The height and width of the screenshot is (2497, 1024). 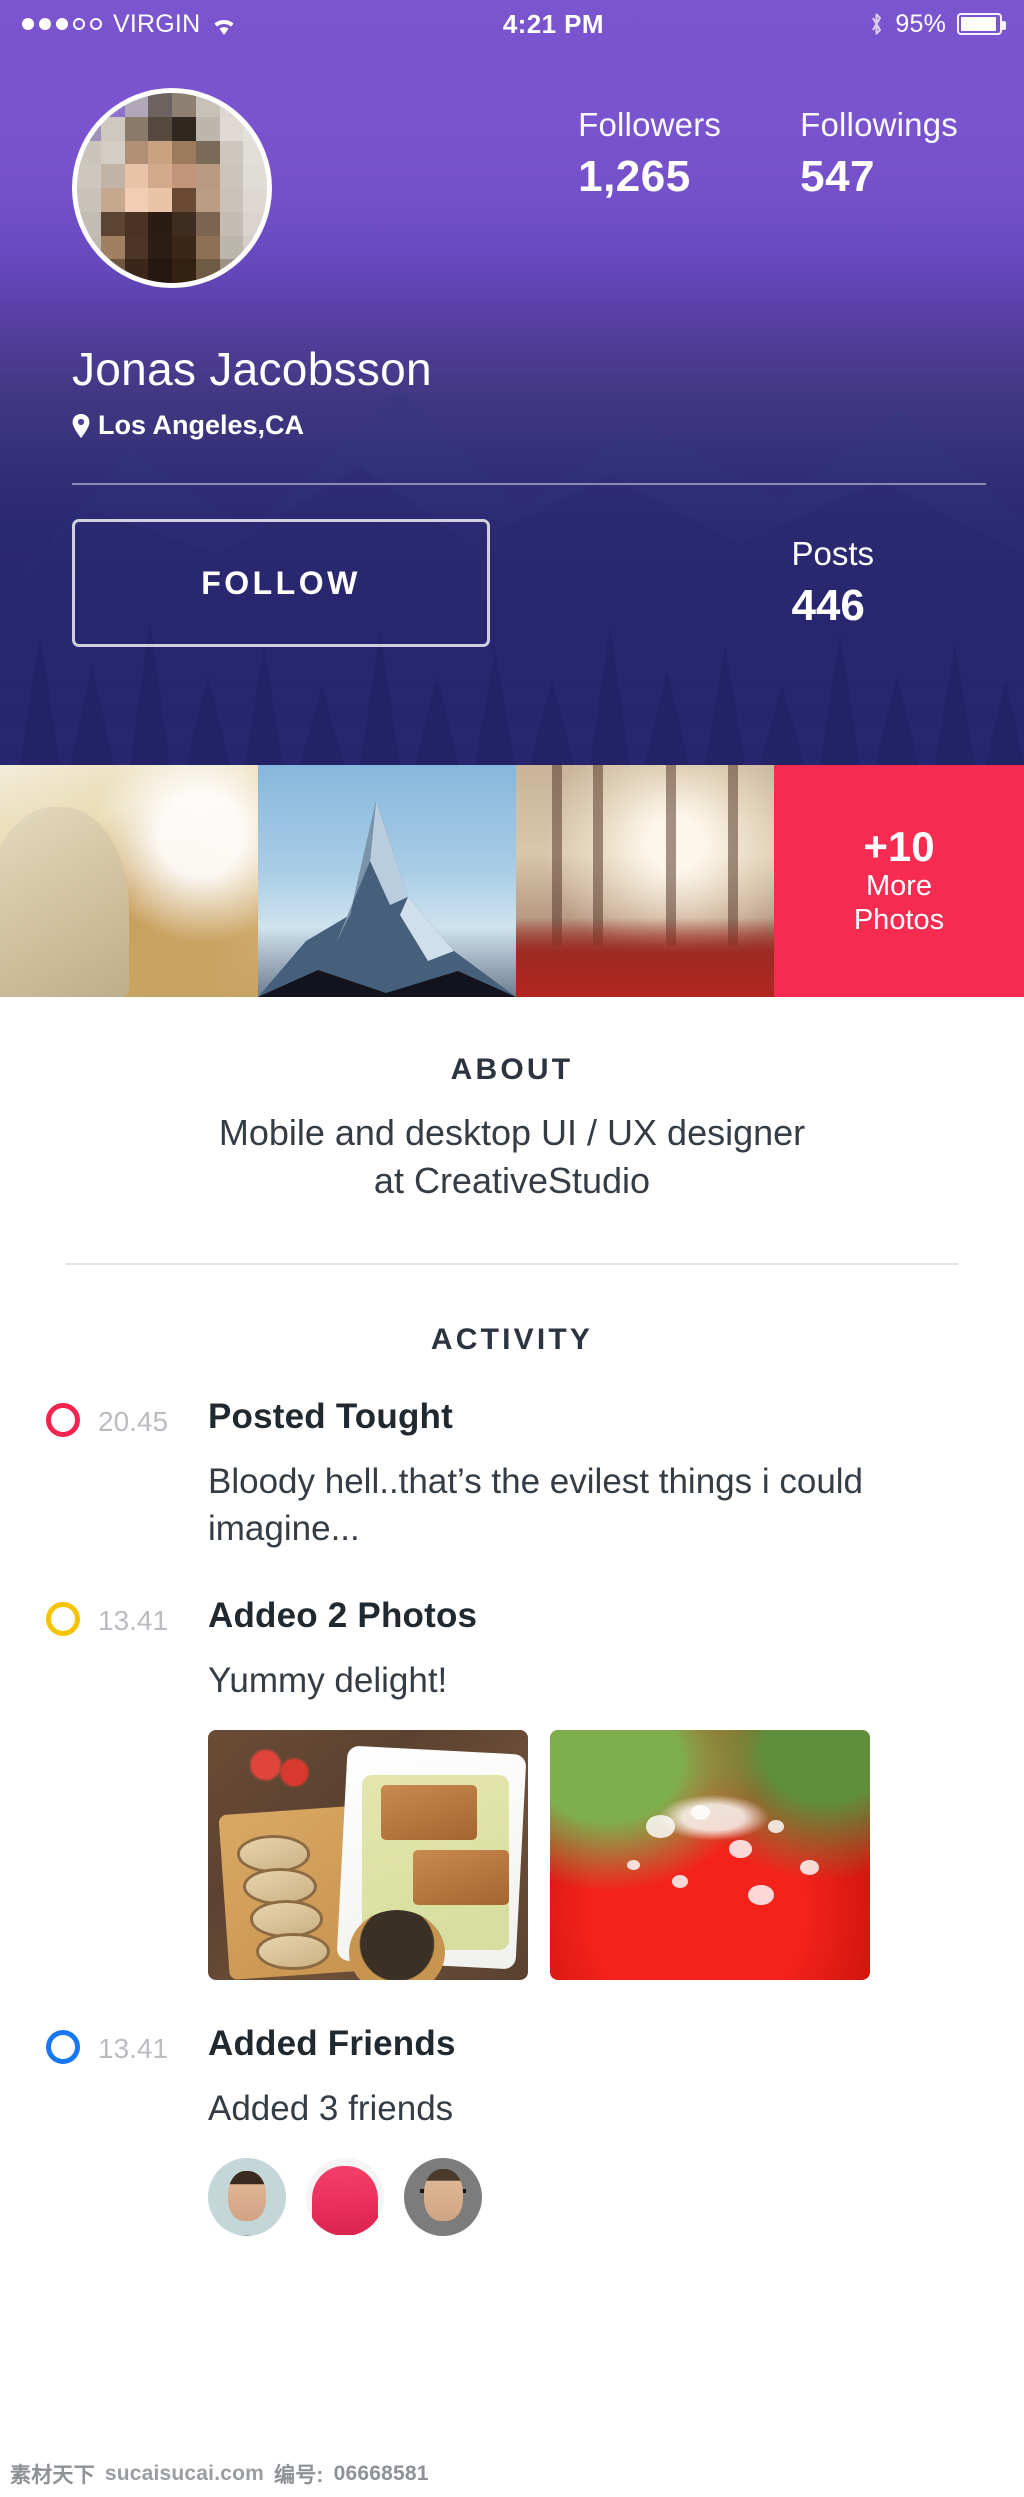 What do you see at coordinates (512, 1132) in the screenshot?
I see `about-line-1: Mobile and desktop UI / UX designer` at bounding box center [512, 1132].